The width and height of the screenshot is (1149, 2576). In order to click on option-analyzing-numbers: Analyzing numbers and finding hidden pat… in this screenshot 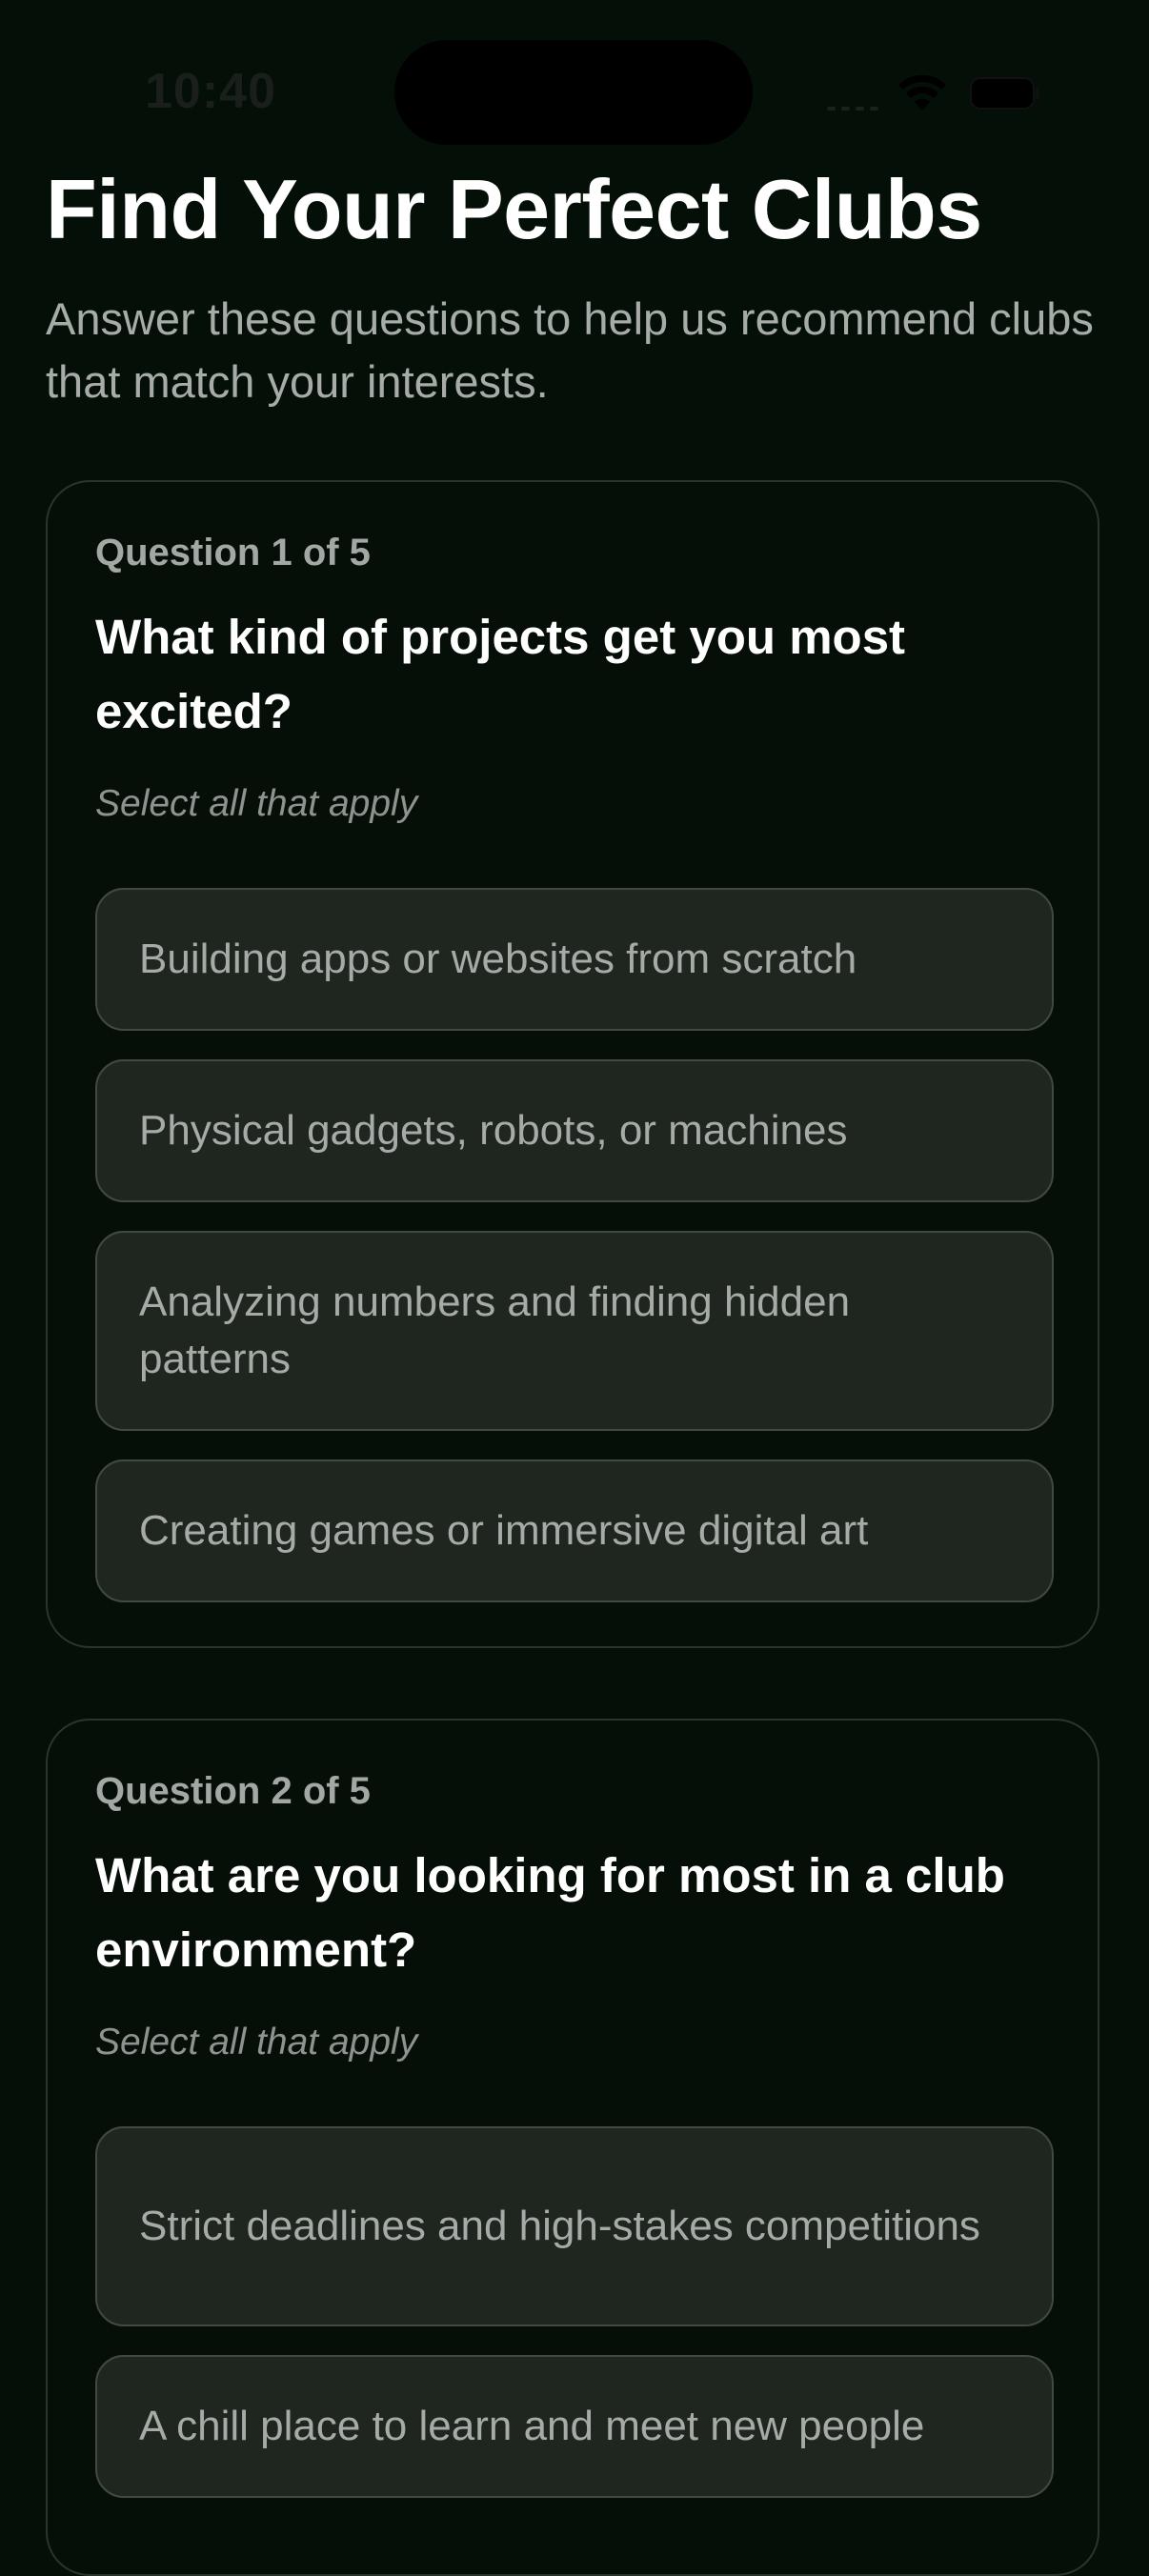, I will do `click(574, 1331)`.